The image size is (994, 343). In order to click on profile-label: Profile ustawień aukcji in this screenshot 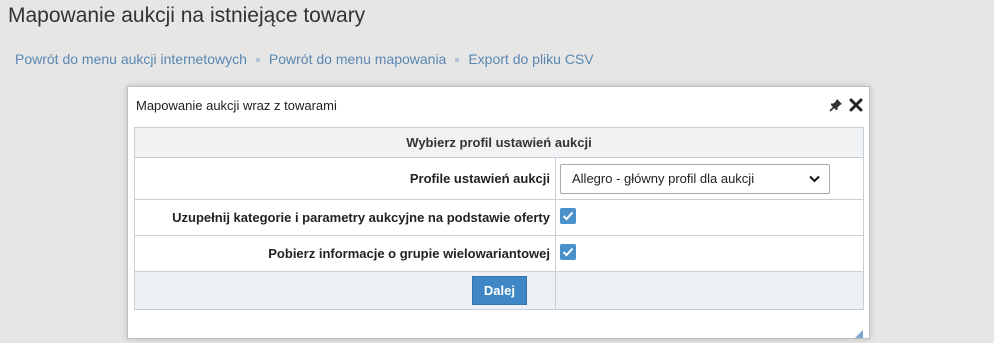, I will do `click(345, 178)`.